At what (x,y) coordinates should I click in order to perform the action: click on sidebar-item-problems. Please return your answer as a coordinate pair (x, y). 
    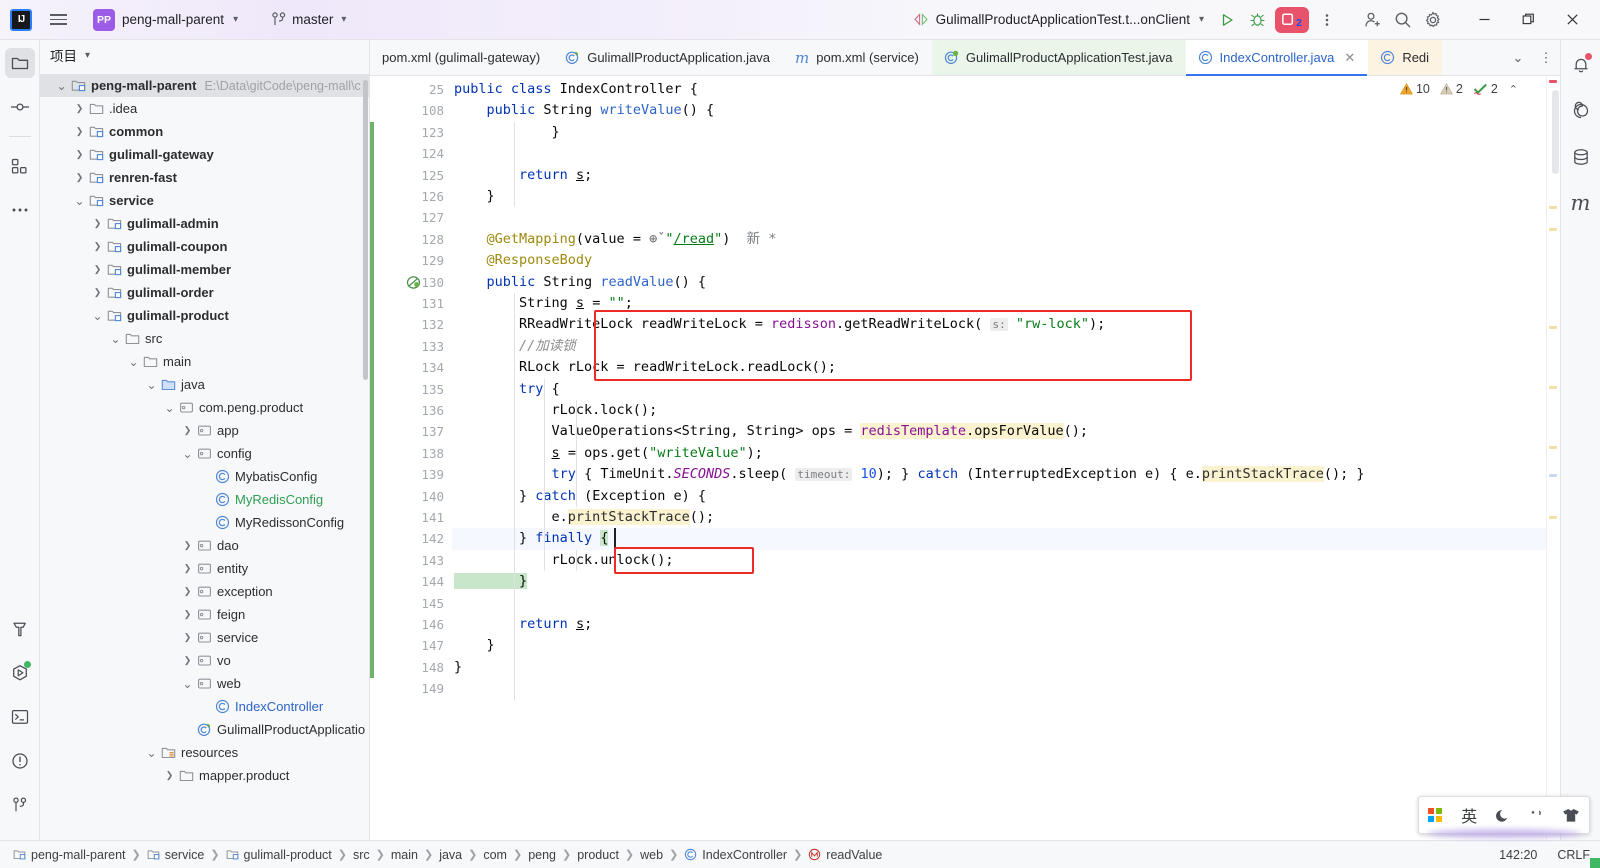
    Looking at the image, I should click on (20, 761).